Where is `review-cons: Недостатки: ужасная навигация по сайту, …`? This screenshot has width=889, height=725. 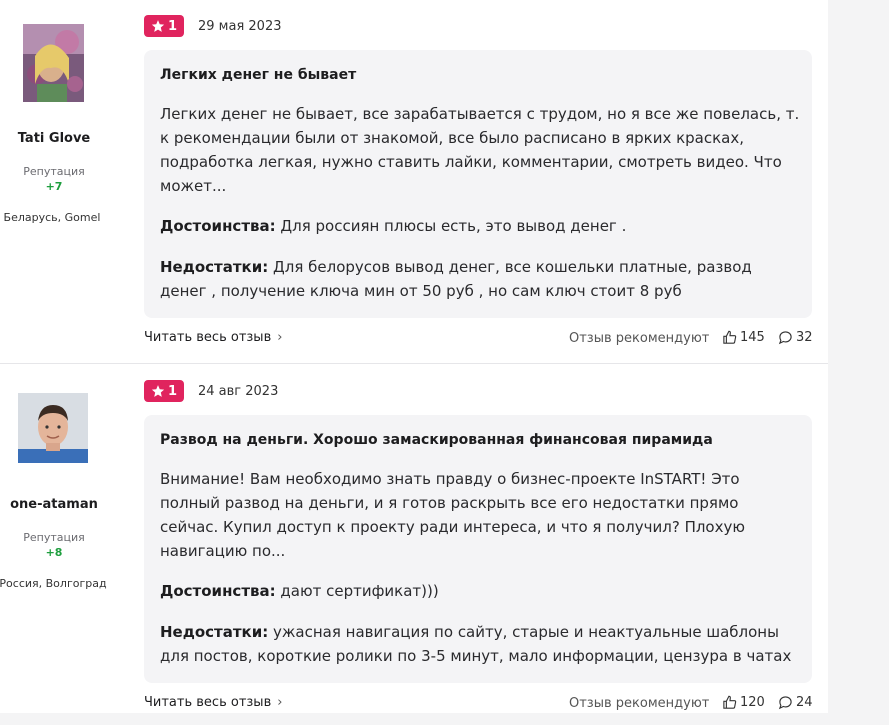 review-cons: Недостатки: ужасная навигация по сайту, … is located at coordinates (480, 644).